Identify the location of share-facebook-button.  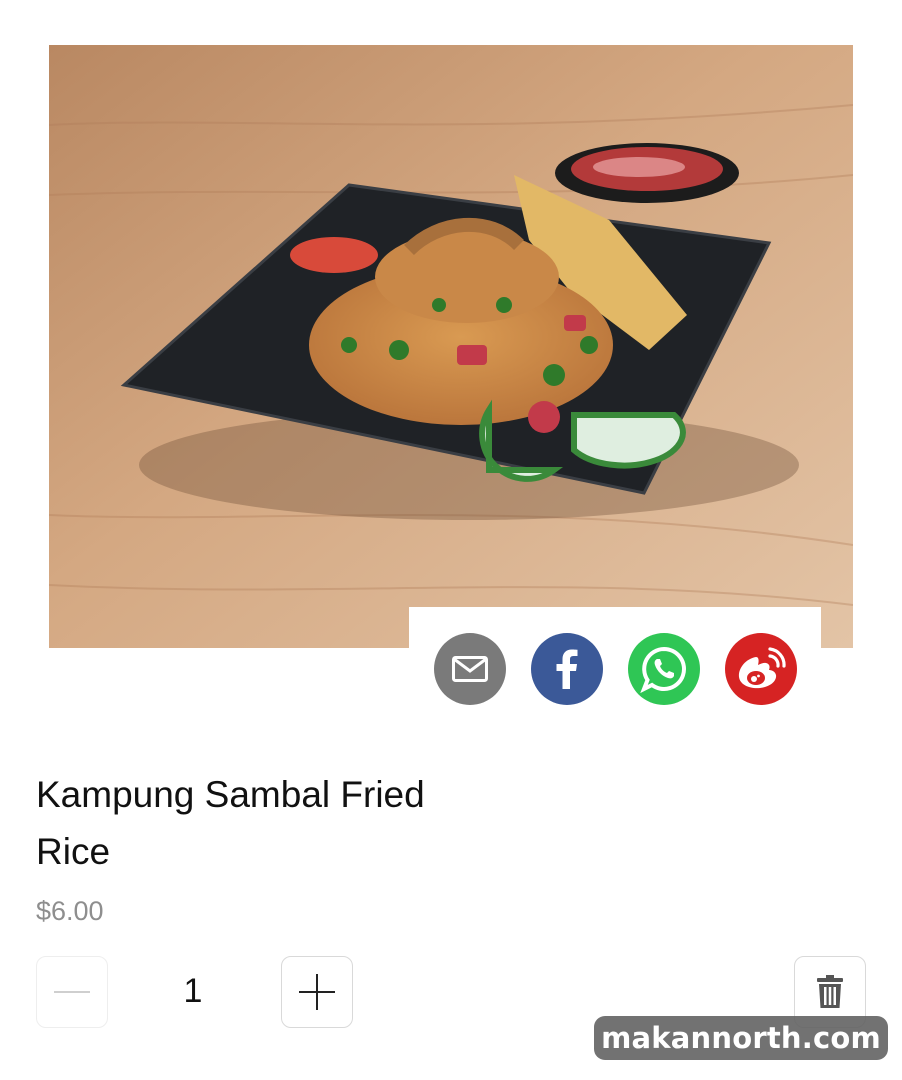
(567, 669).